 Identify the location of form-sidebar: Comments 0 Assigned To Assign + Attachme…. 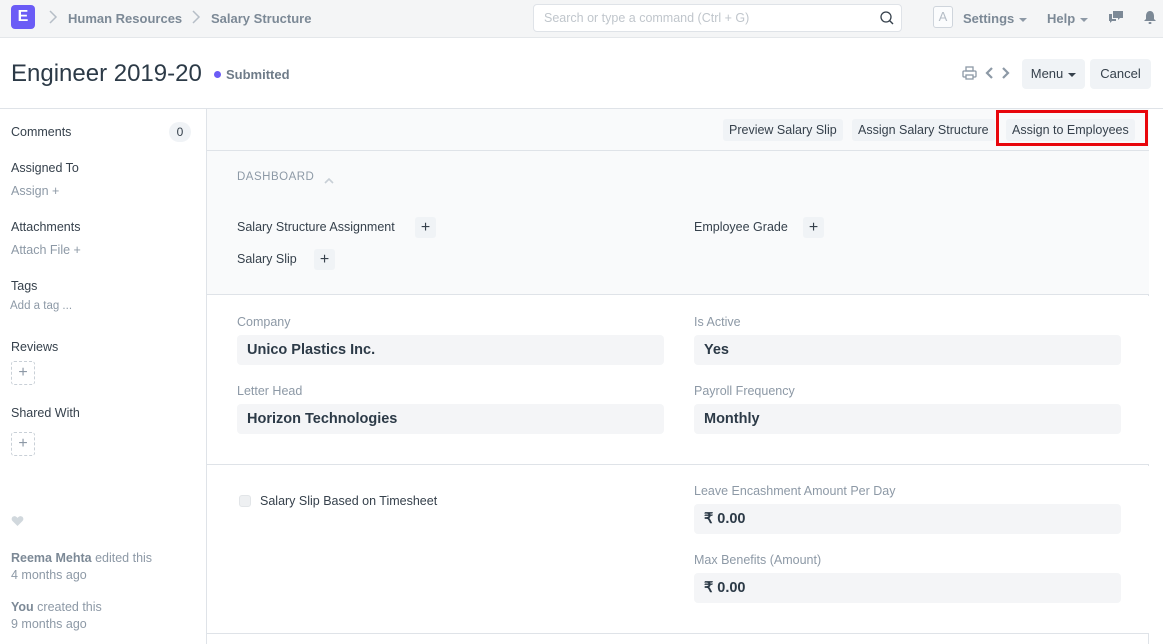
(103, 376).